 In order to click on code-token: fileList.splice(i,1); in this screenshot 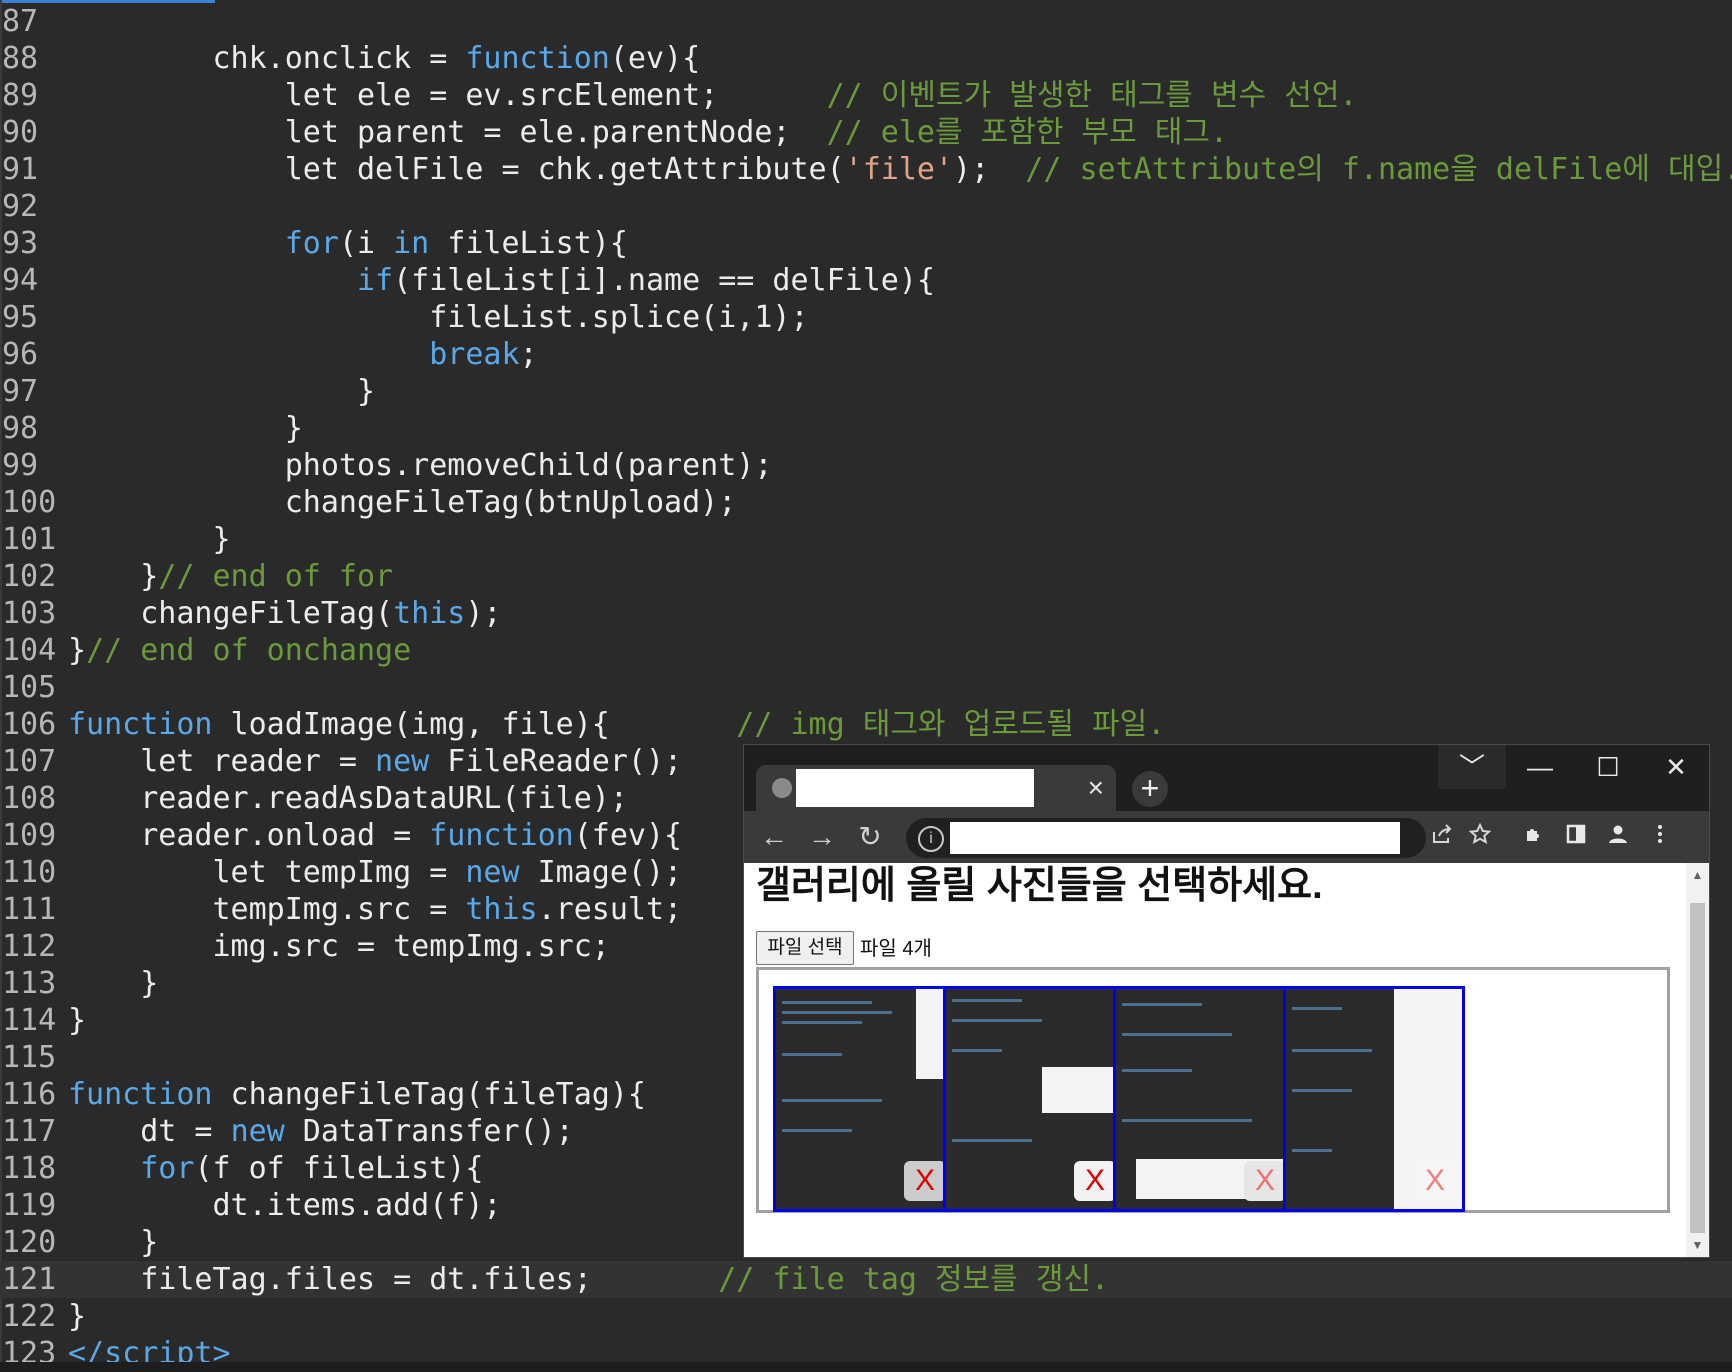, I will do `click(438, 317)`.